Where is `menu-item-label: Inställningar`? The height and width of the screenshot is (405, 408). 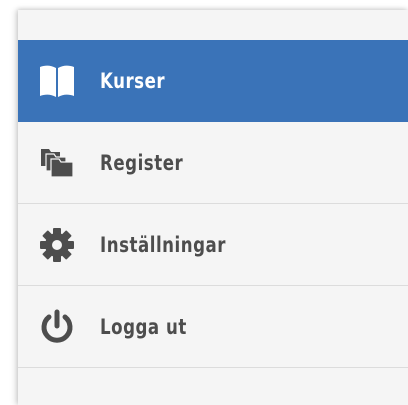 menu-item-label: Inställningar is located at coordinates (163, 244).